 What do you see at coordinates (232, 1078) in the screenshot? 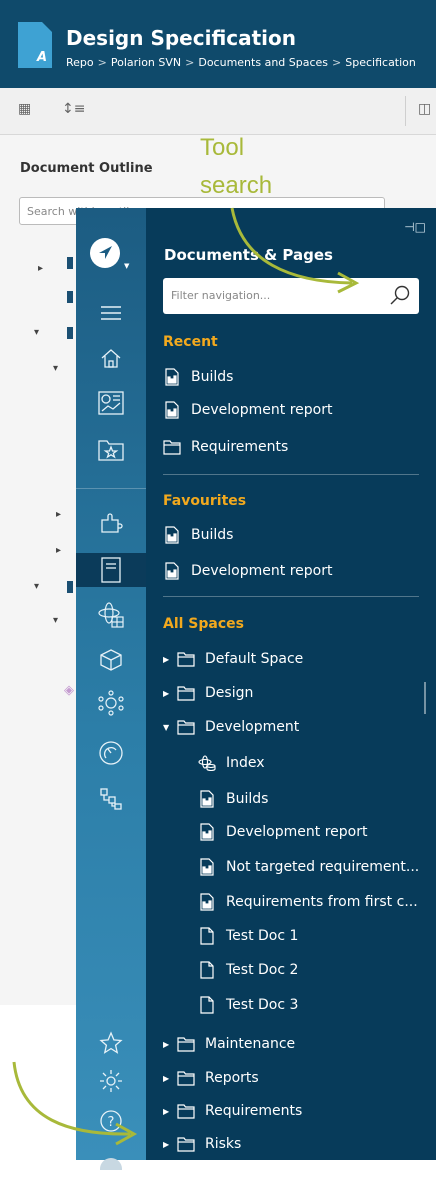
I see `item-label: Reports` at bounding box center [232, 1078].